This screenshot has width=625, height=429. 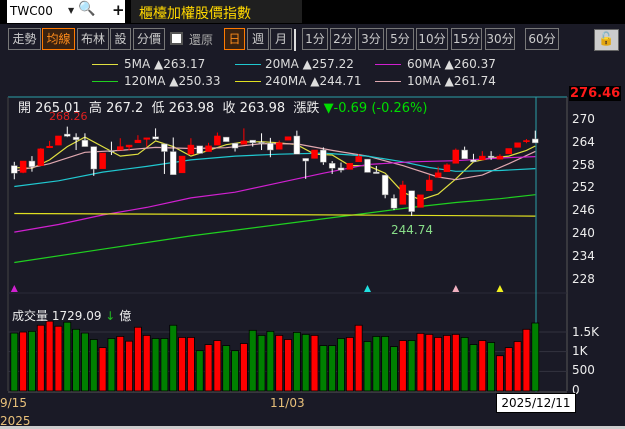 I want to click on y-tick: 258, so click(x=583, y=165).